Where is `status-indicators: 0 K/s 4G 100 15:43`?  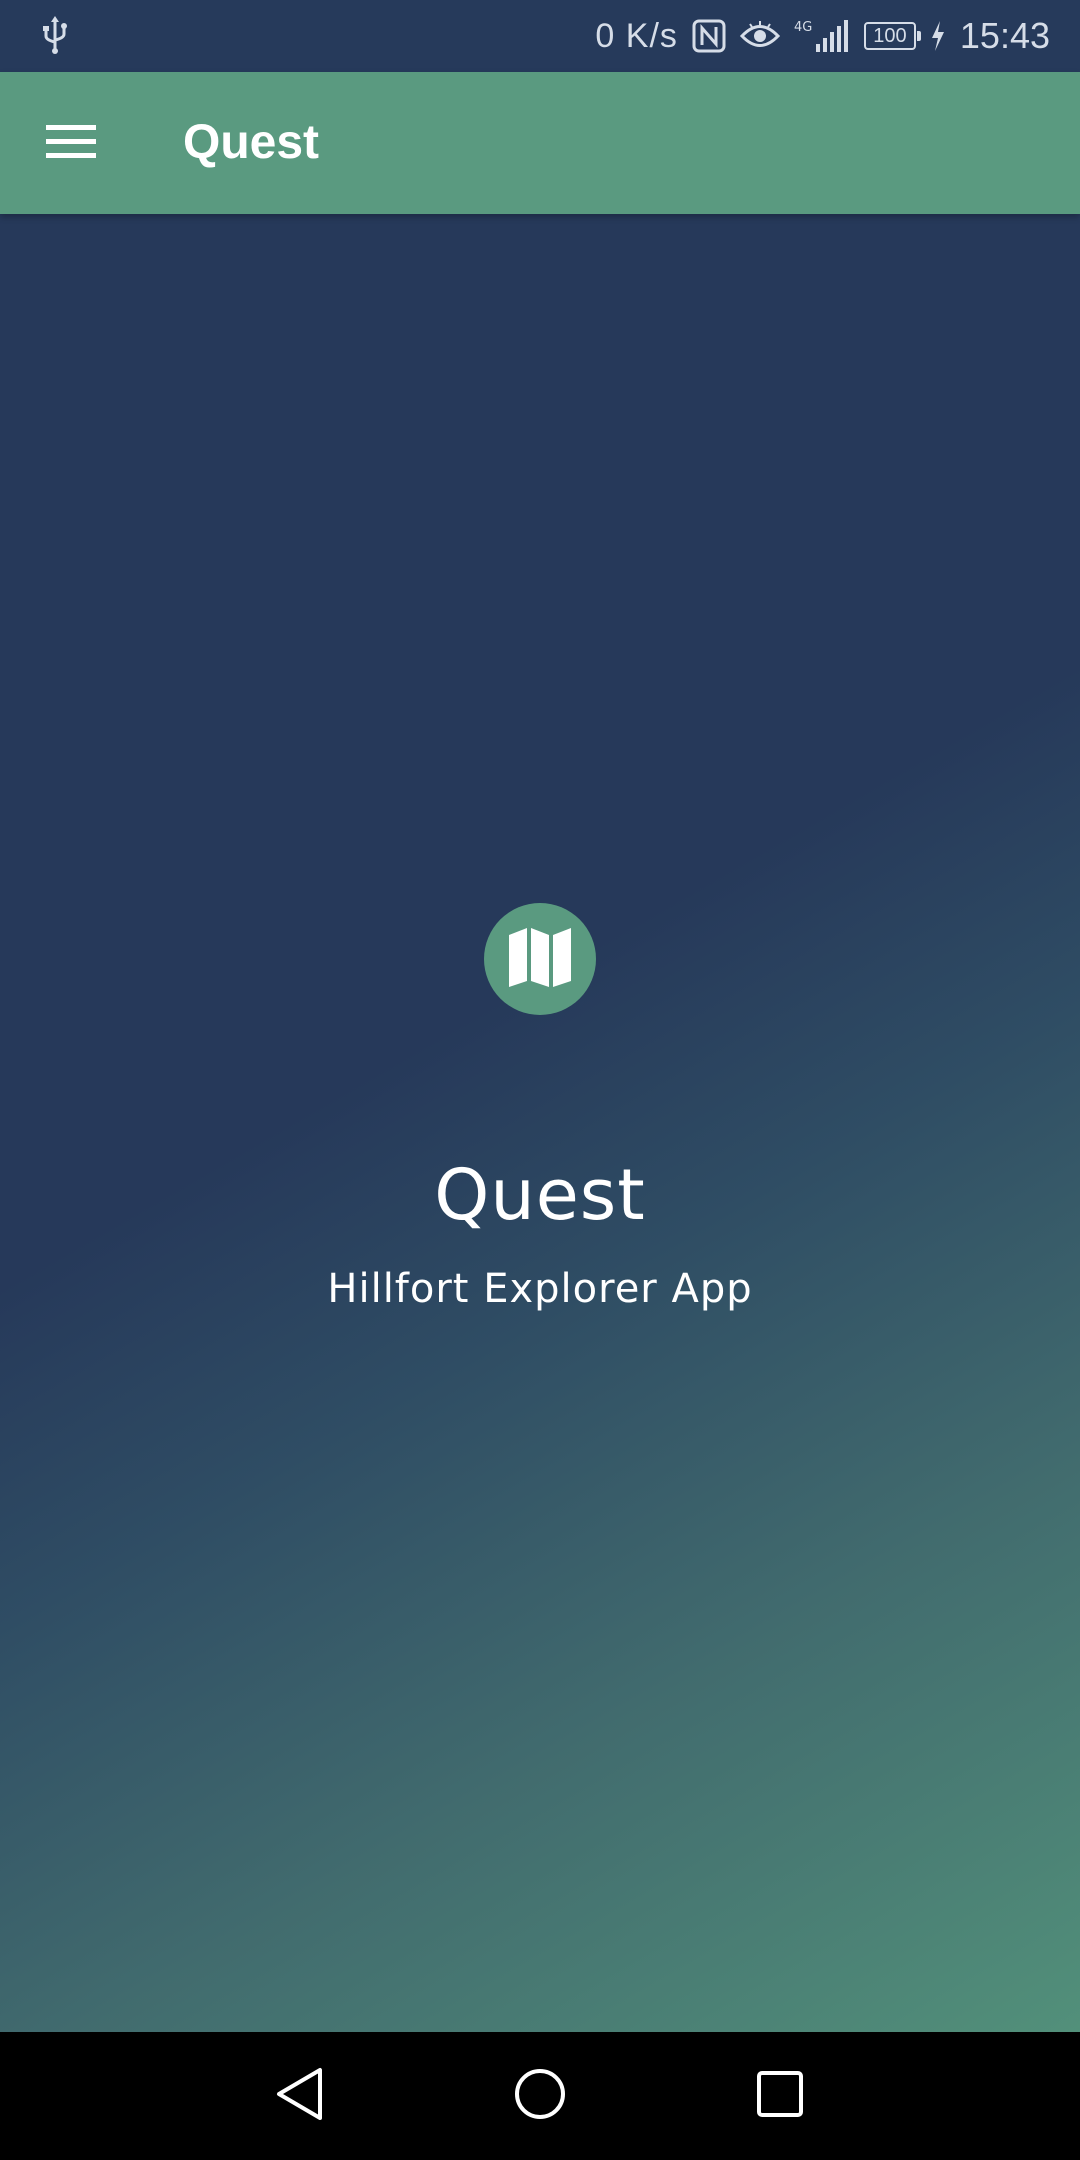 status-indicators: 0 K/s 4G 100 15:43 is located at coordinates (822, 36).